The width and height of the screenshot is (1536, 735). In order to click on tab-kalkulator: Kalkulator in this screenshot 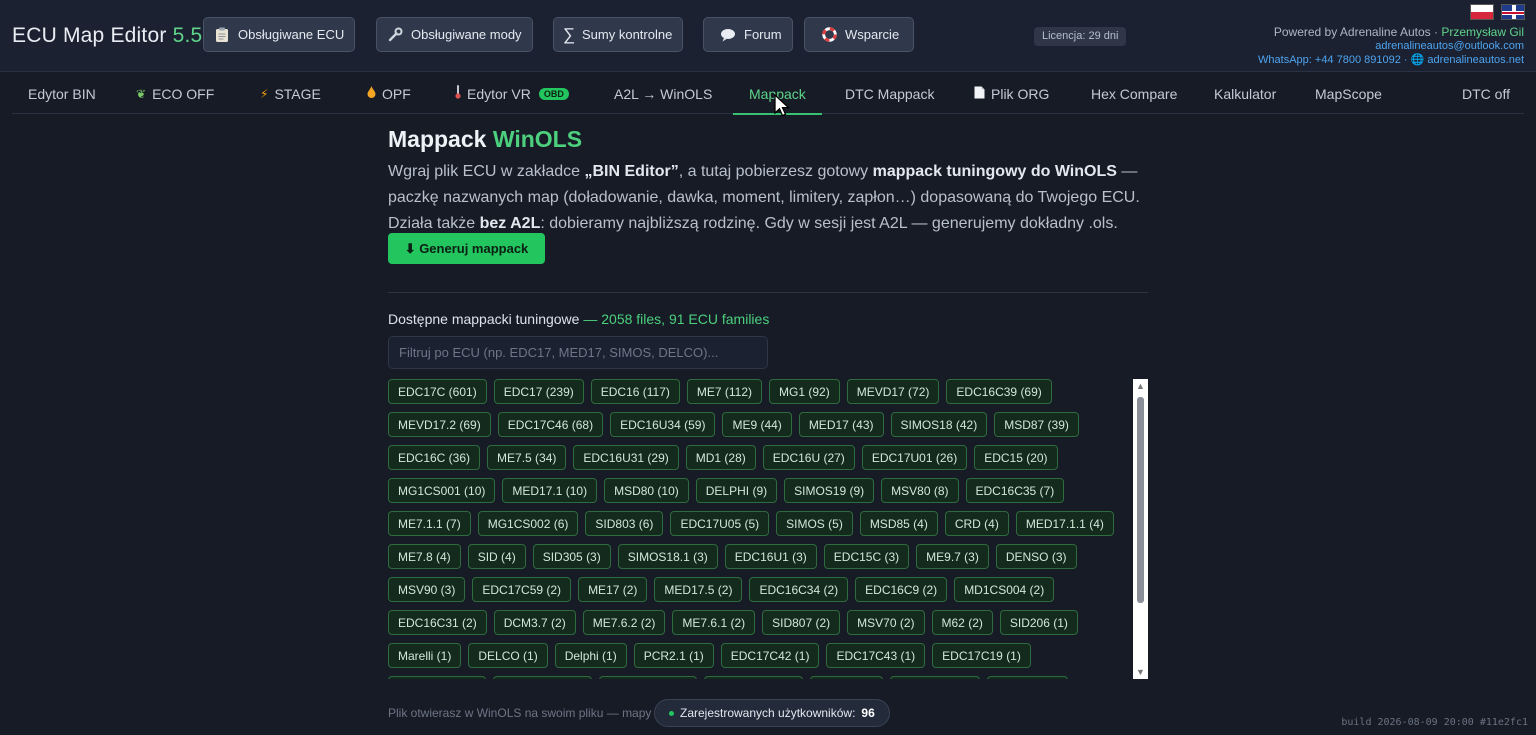, I will do `click(1245, 93)`.